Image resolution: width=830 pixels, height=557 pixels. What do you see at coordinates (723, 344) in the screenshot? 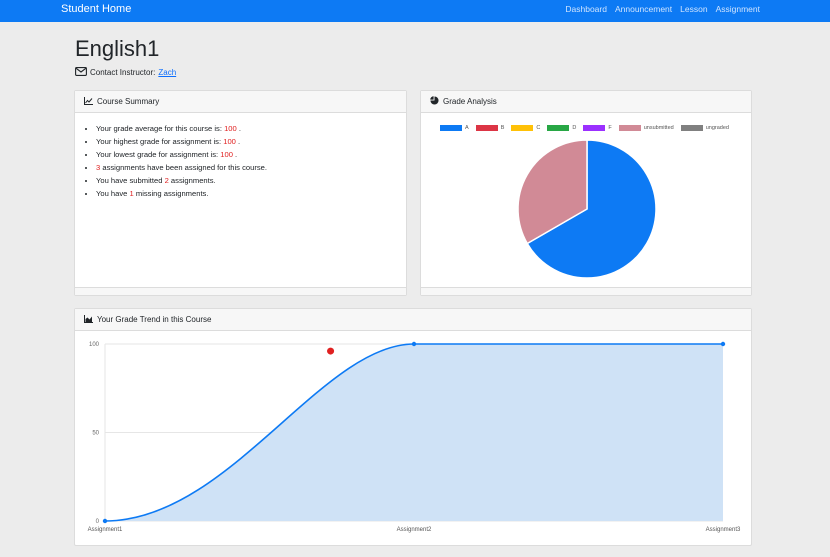
I see `data-point-Assignment3` at bounding box center [723, 344].